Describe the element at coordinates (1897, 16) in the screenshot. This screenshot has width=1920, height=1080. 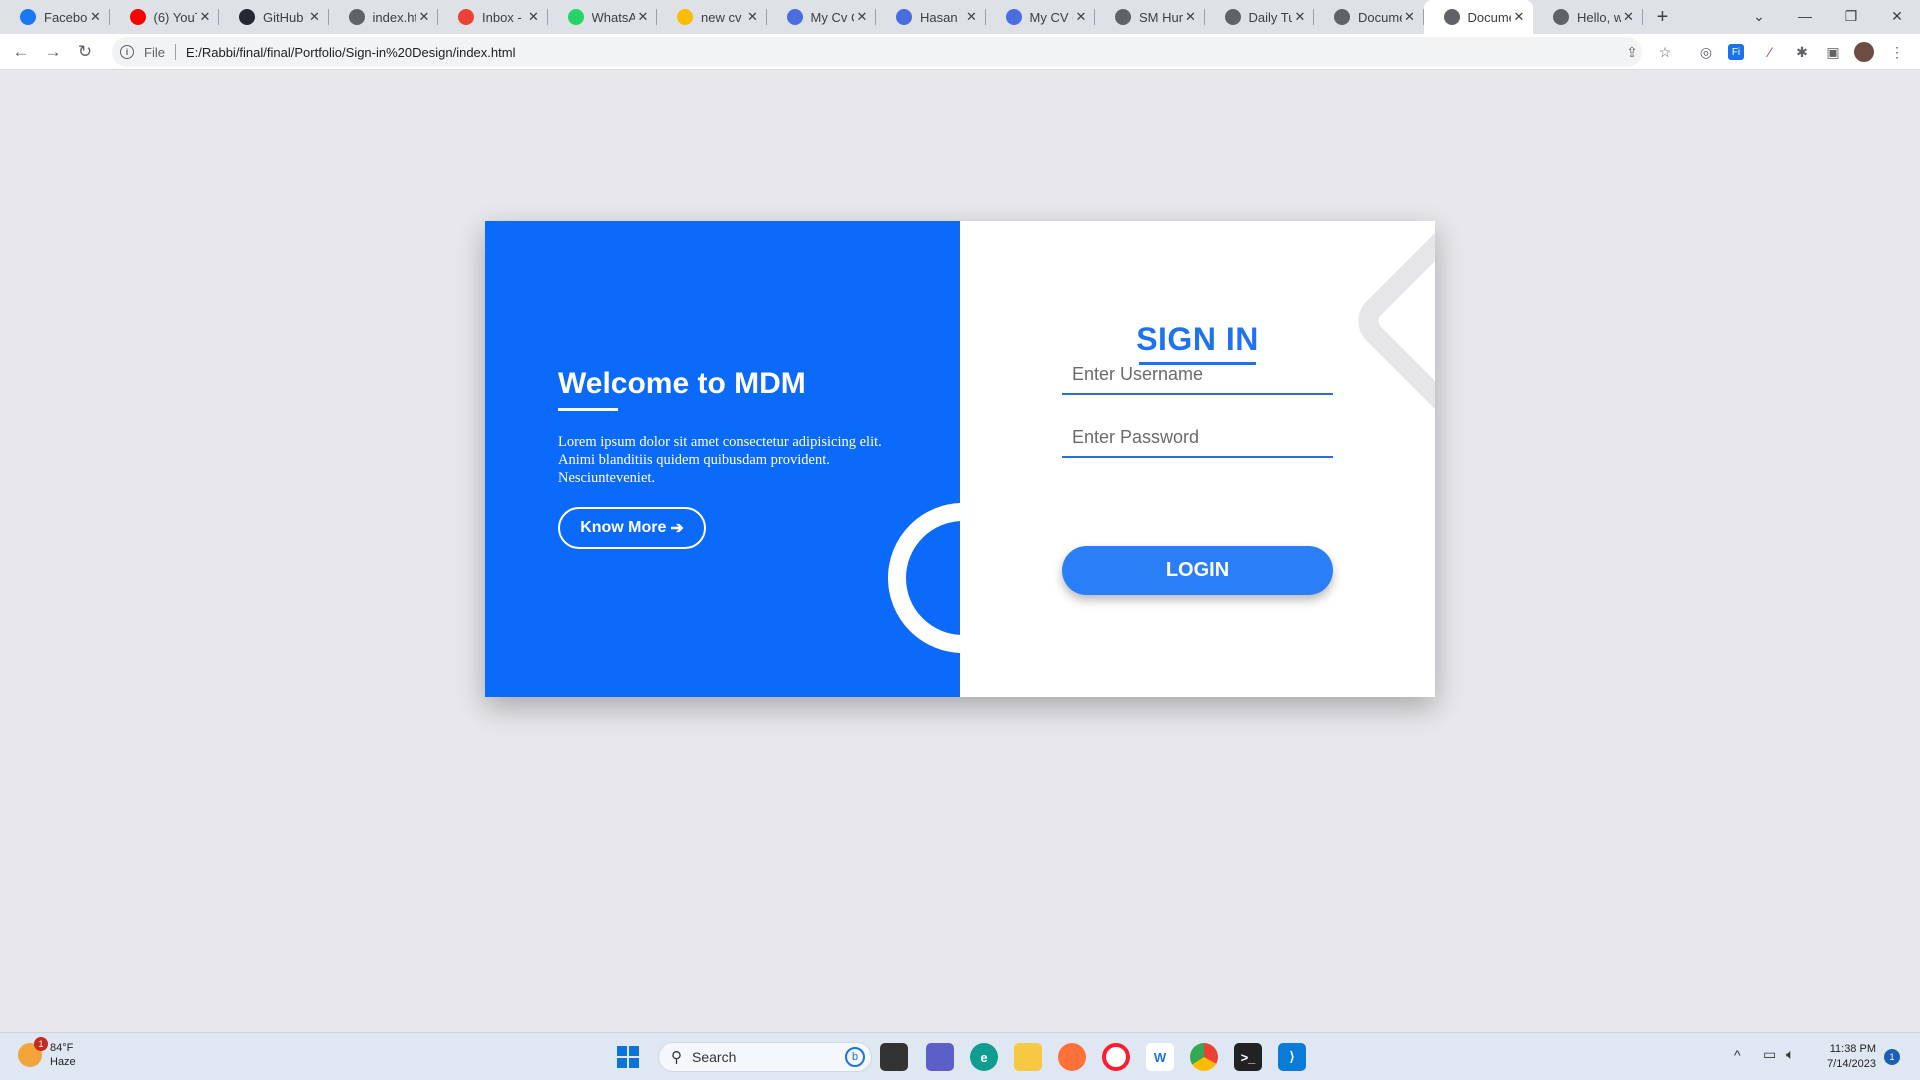
I see `close-window-button: ✕` at that location.